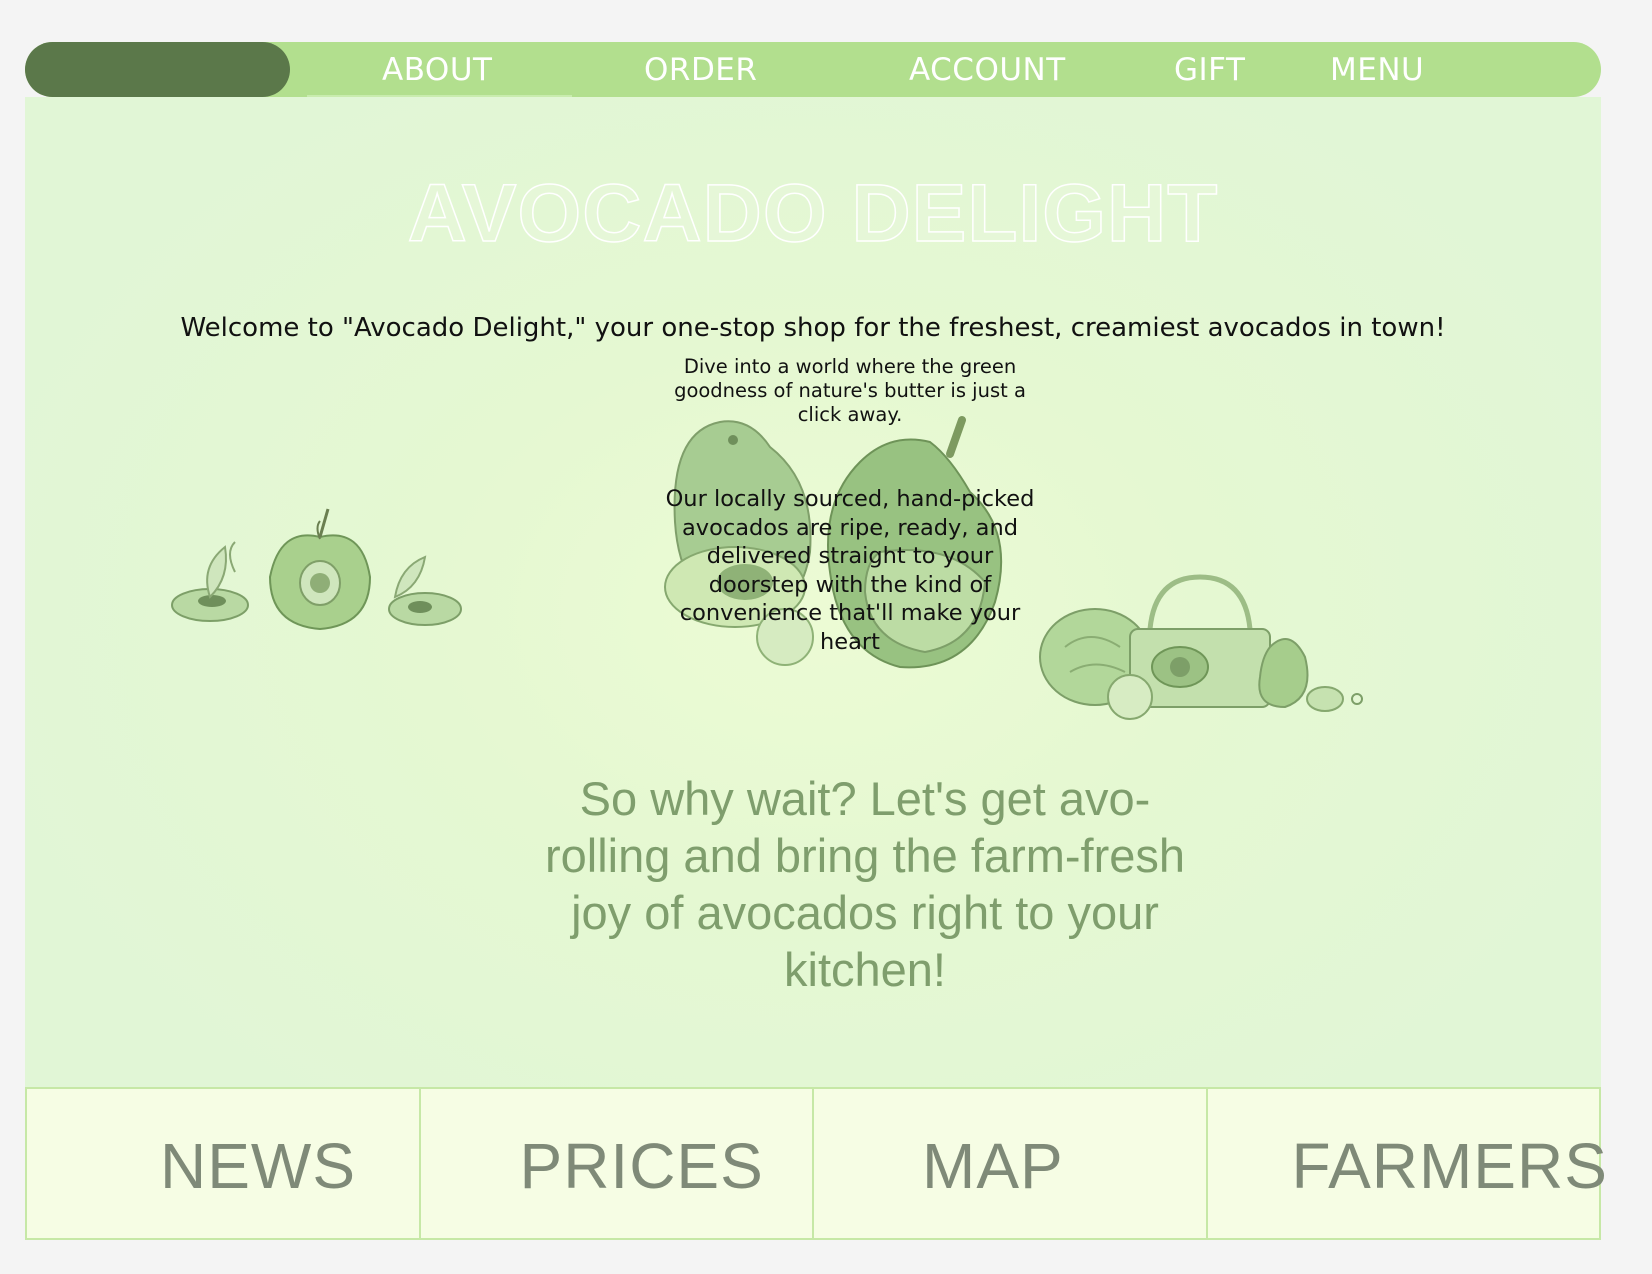 This screenshot has width=1652, height=1274. I want to click on nav-item-menu: MENU, so click(1377, 70).